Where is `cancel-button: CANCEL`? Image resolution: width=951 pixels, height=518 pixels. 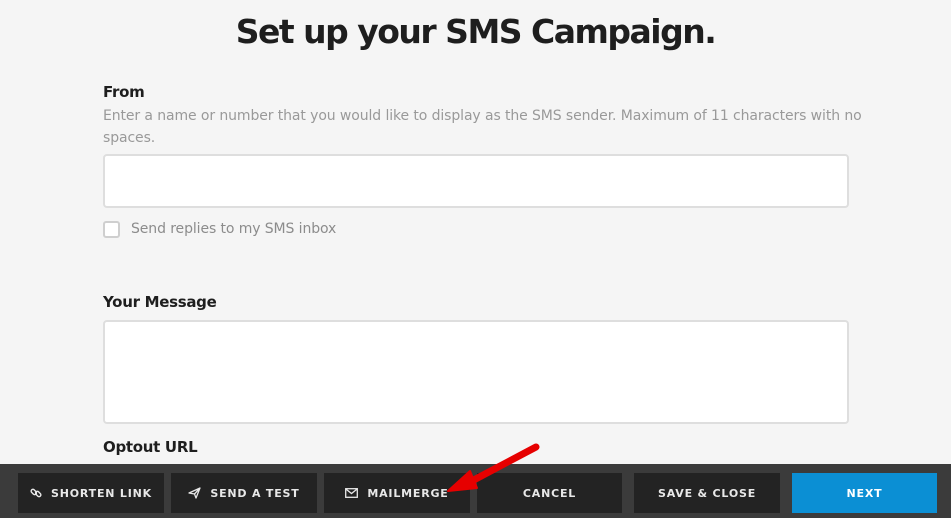
cancel-button: CANCEL is located at coordinates (549, 493).